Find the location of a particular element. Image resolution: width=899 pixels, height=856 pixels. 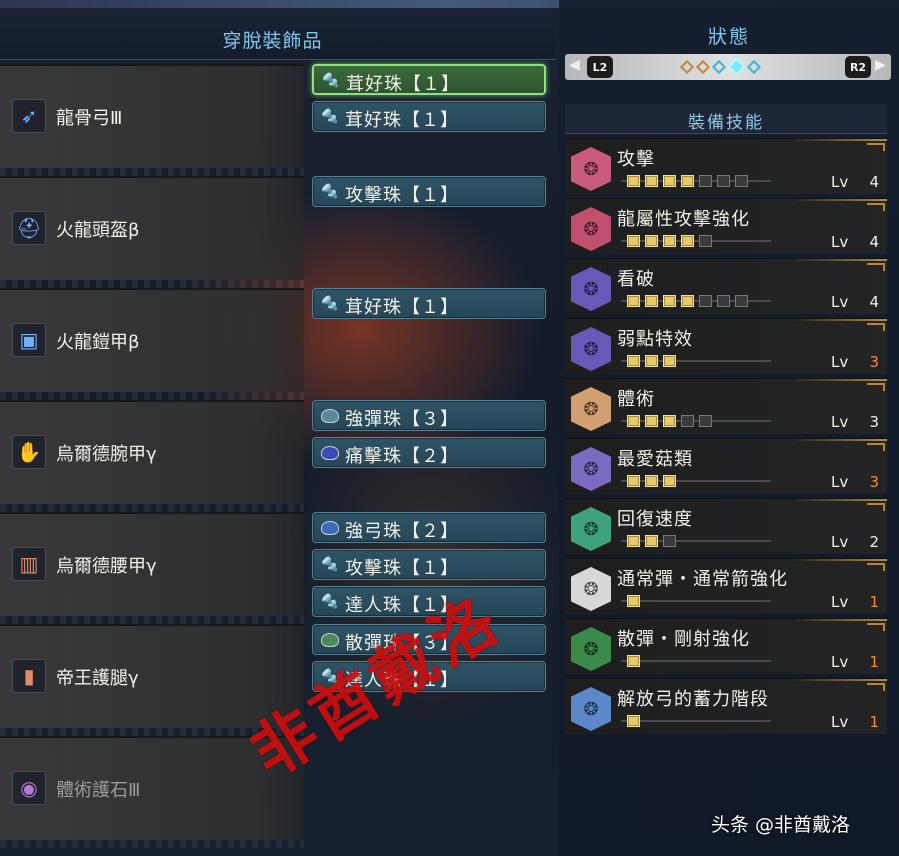

decoration-panel-title: 穿脫裝飾品 is located at coordinates (272, 41).